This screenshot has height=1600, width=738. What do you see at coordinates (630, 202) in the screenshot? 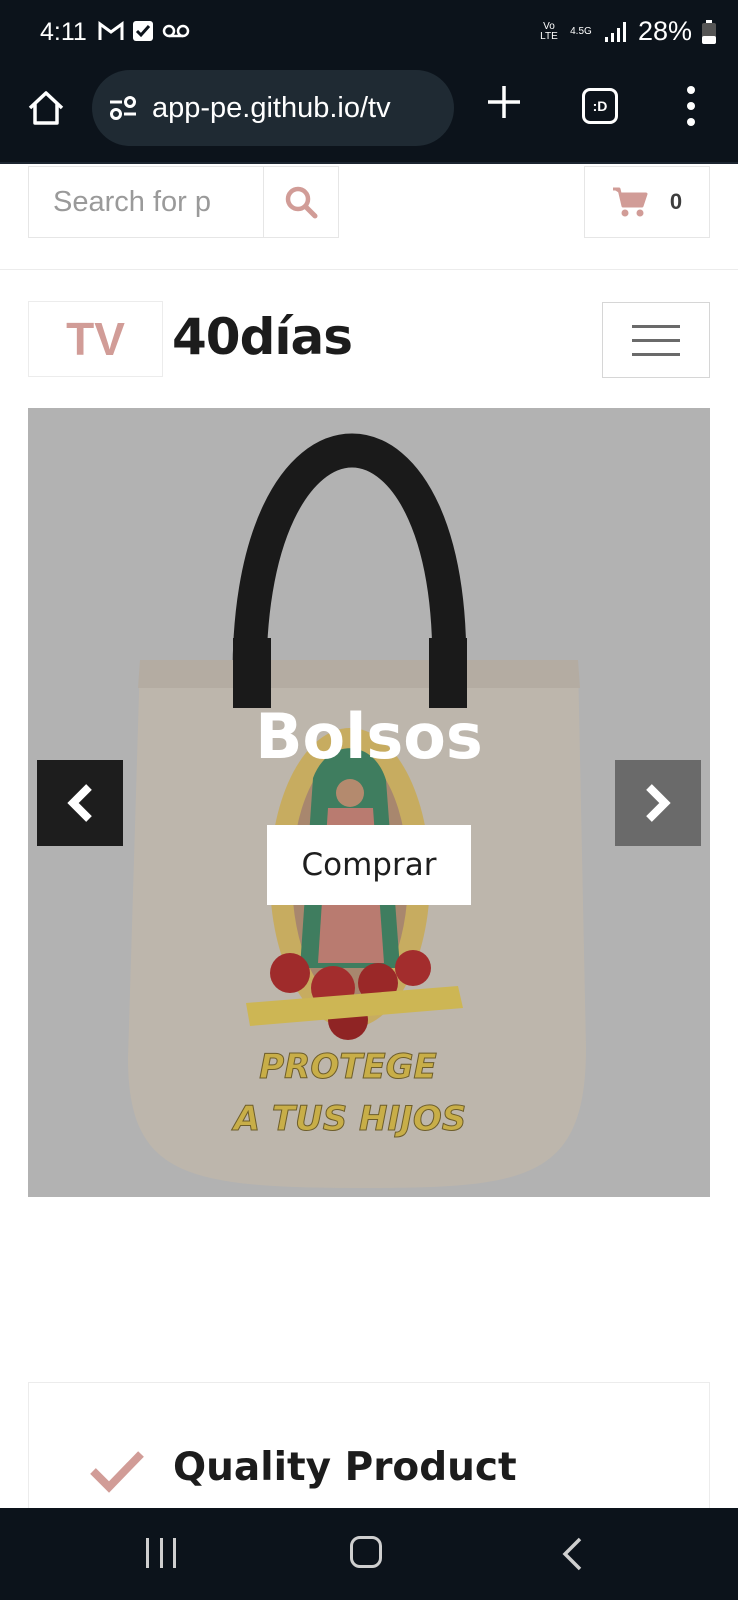
I see `shopping-cart-icon` at bounding box center [630, 202].